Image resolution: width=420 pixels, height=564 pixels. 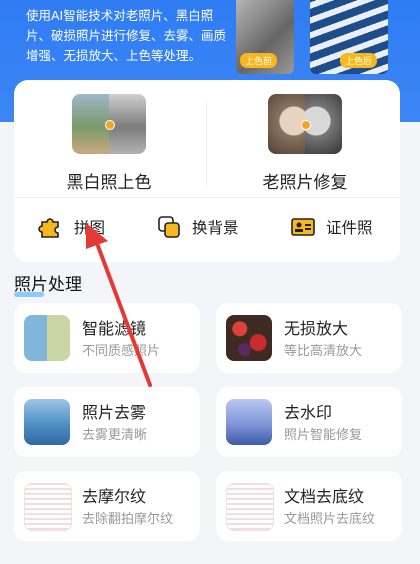 I want to click on smart-filter-tile: 智能滤镜 不同质感照片, so click(x=107, y=338).